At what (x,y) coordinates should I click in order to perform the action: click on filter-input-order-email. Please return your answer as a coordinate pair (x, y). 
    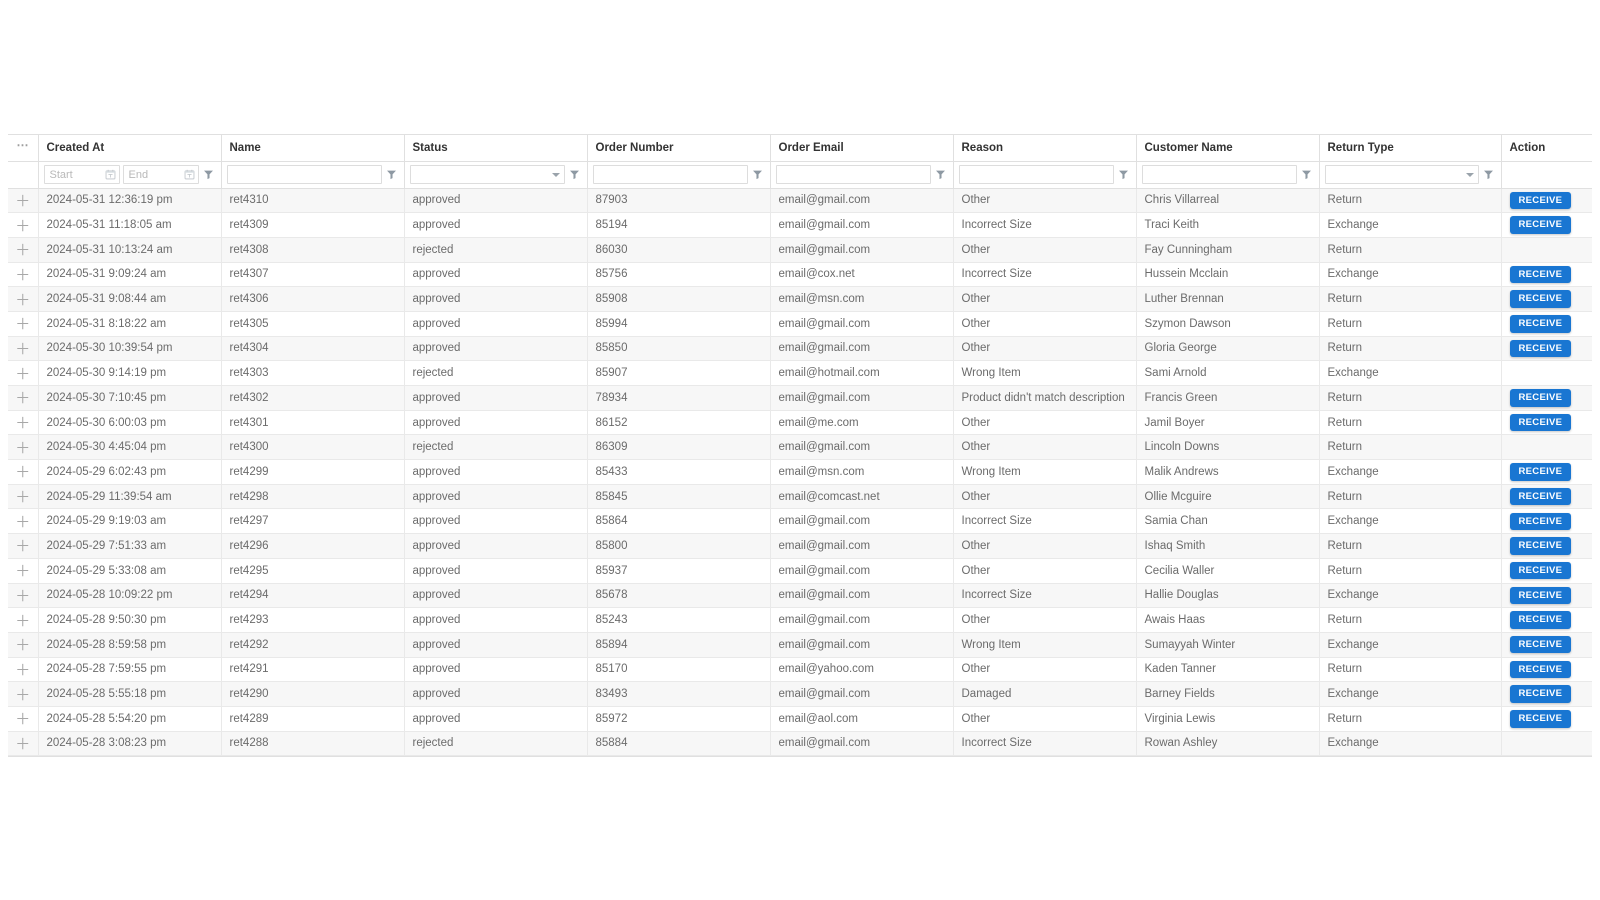
    Looking at the image, I should click on (853, 174).